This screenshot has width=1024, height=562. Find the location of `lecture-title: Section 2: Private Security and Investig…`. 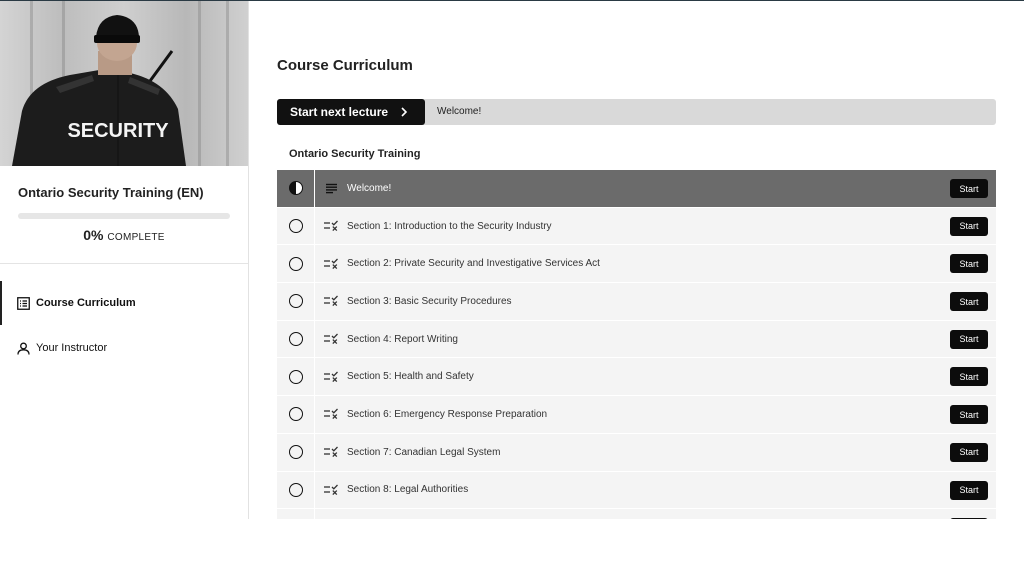

lecture-title: Section 2: Private Security and Investig… is located at coordinates (473, 264).